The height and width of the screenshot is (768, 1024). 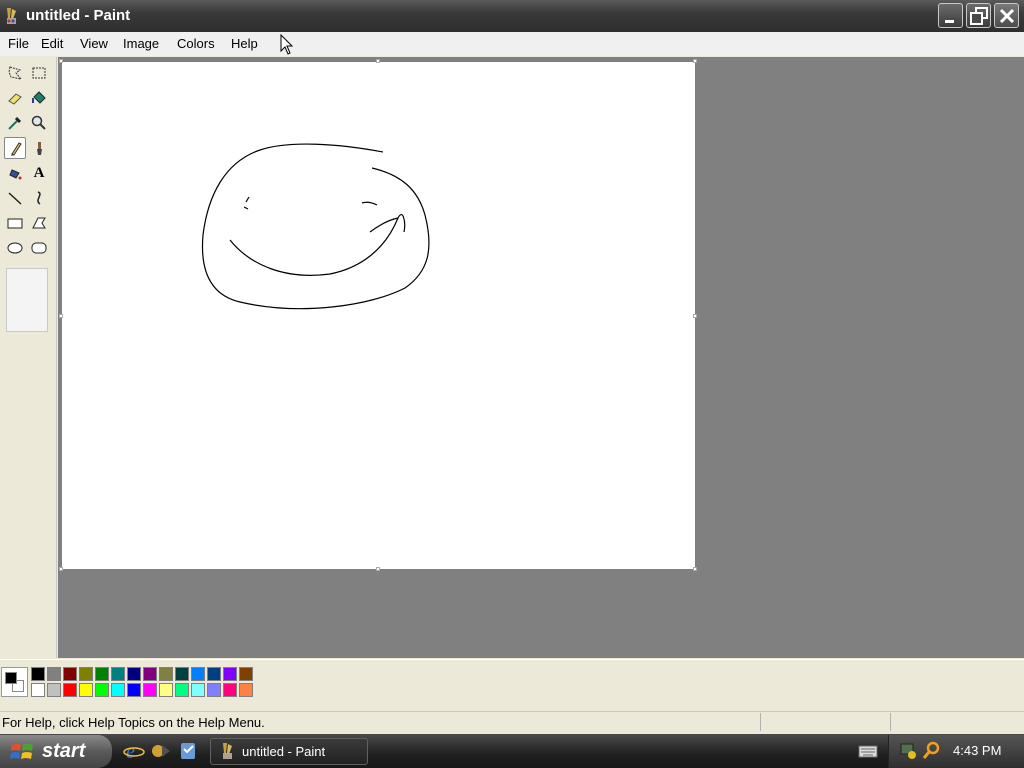 I want to click on select-icon, so click(x=39, y=73).